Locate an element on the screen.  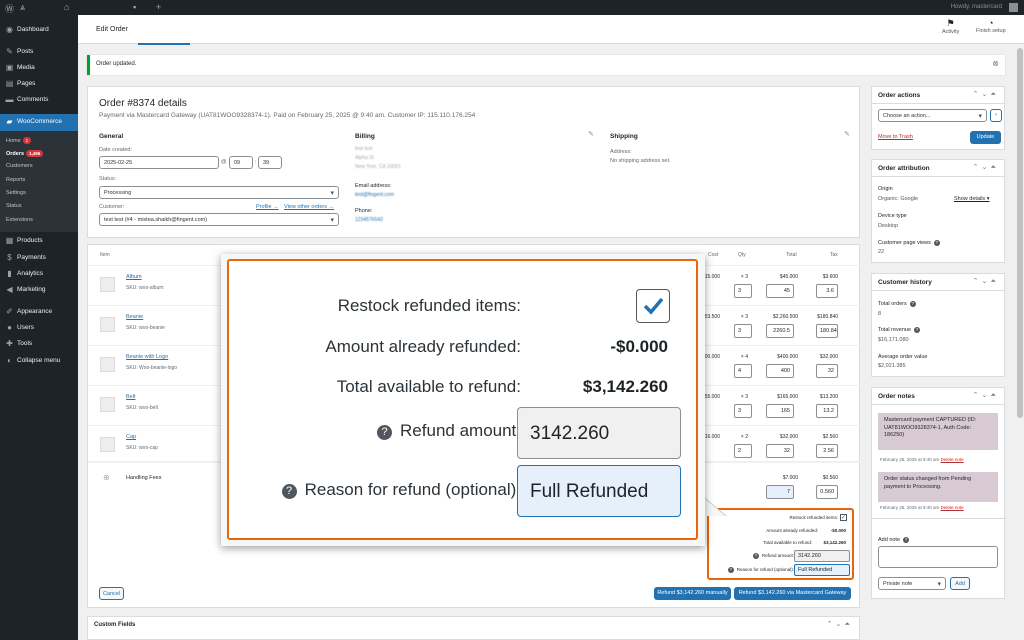
col-total: Total is located at coordinates (791, 255).